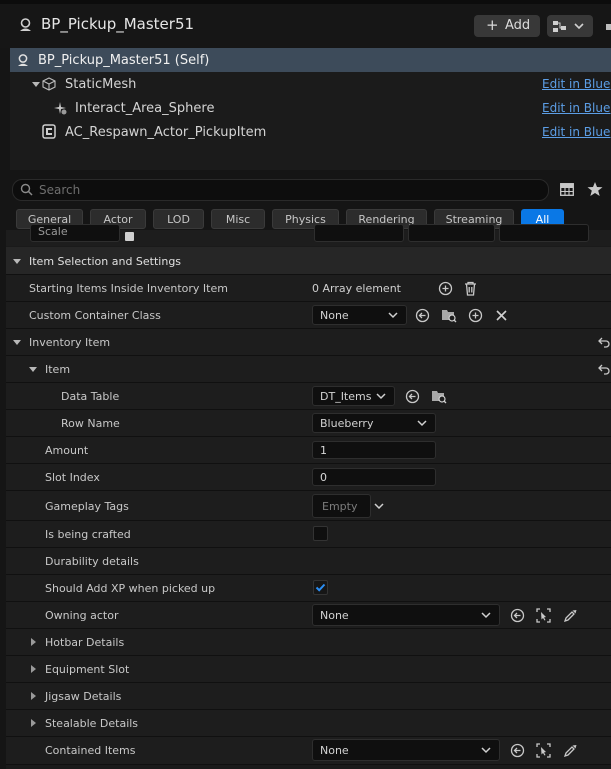  I want to click on property-slot-index: Slot Index 0, so click(308, 477).